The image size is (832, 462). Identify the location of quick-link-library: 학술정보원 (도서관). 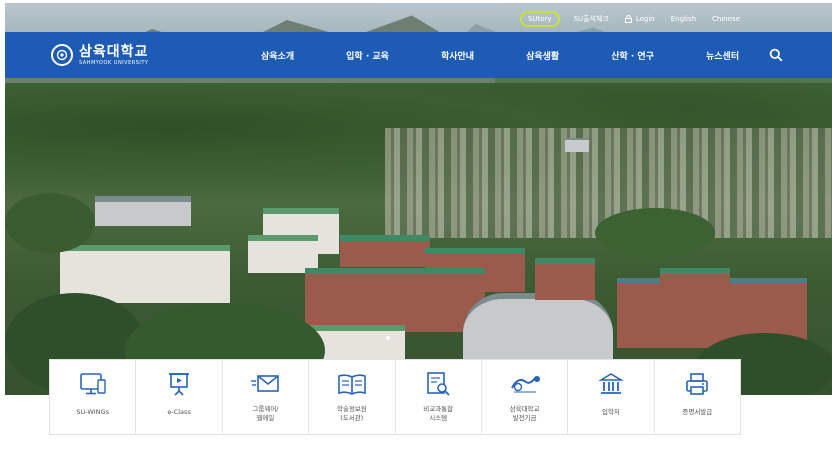
(352, 397).